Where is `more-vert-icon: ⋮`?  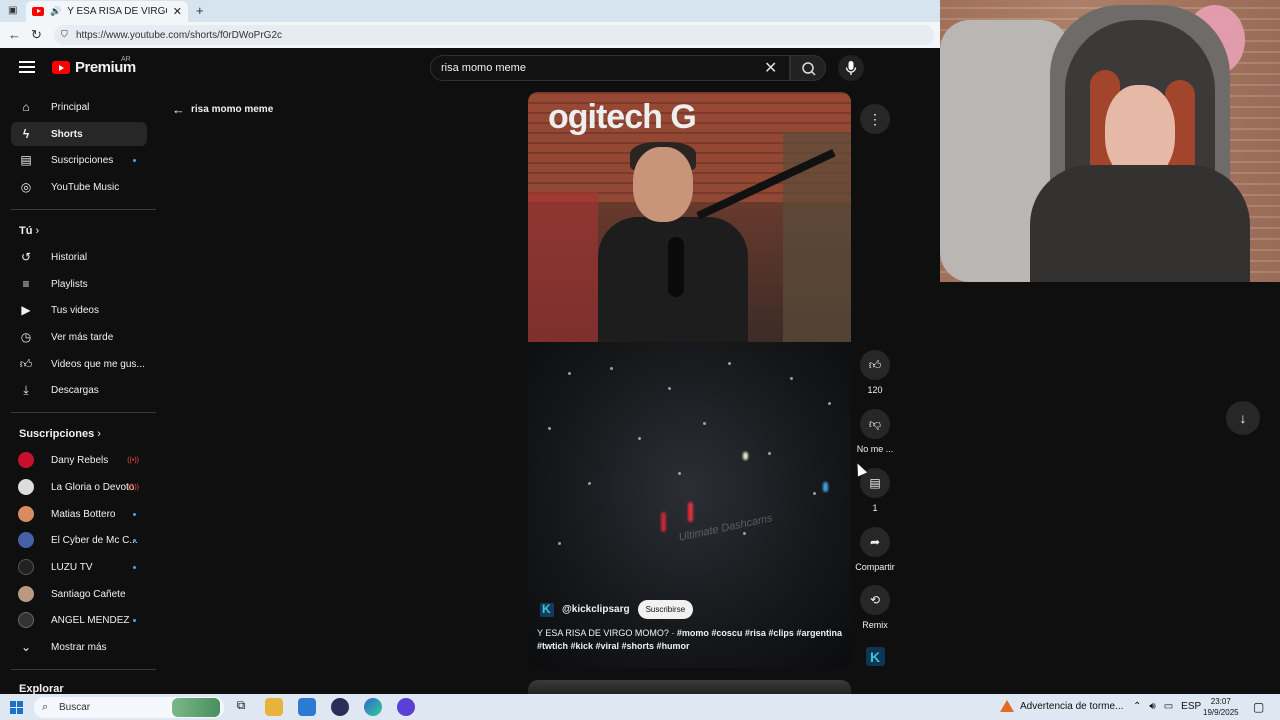
more-vert-icon: ⋮ is located at coordinates (875, 118).